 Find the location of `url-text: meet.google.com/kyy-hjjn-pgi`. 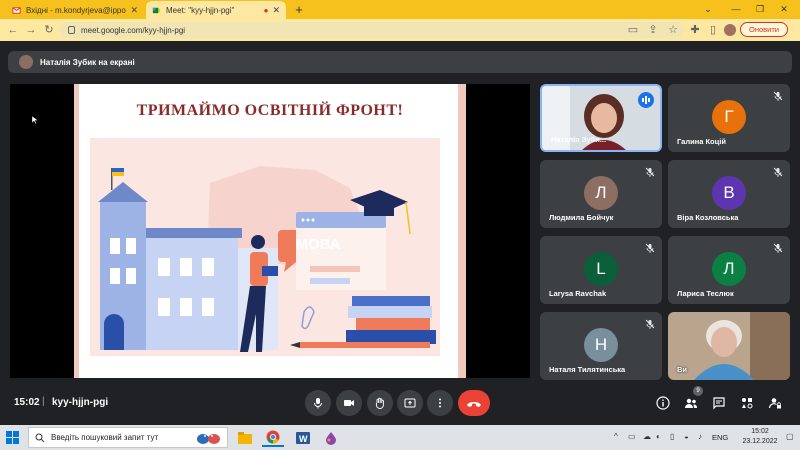

url-text: meet.google.com/kyy-hjjn-pgi is located at coordinates (133, 30).